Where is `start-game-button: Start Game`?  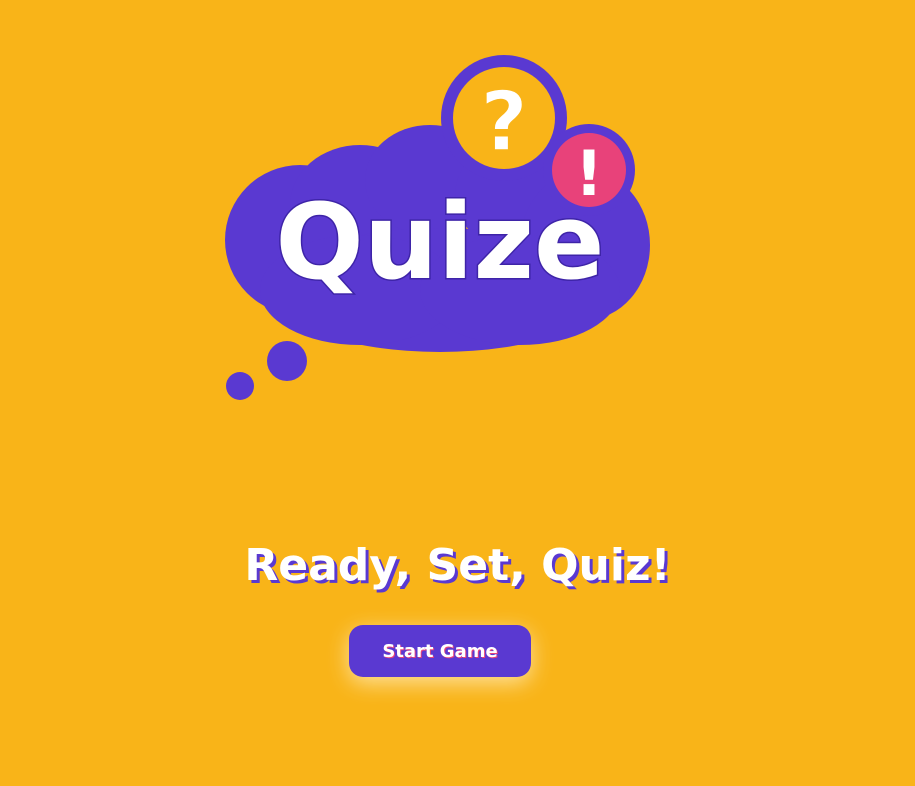 start-game-button: Start Game is located at coordinates (440, 651).